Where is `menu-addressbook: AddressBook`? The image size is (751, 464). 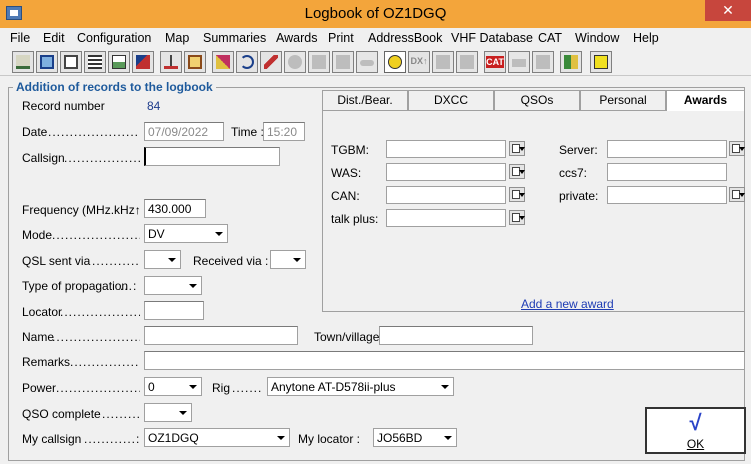 menu-addressbook: AddressBook is located at coordinates (405, 38).